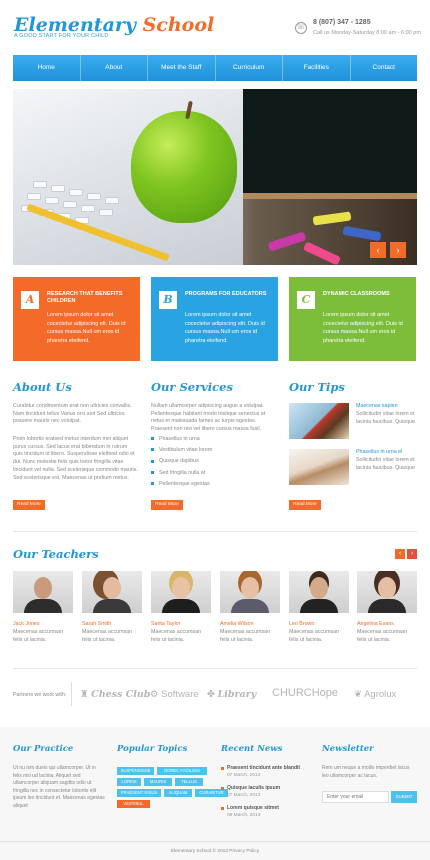  Describe the element at coordinates (356, 294) in the screenshot. I see `feature-title: DYNAMIC CLASSROOMS` at that location.